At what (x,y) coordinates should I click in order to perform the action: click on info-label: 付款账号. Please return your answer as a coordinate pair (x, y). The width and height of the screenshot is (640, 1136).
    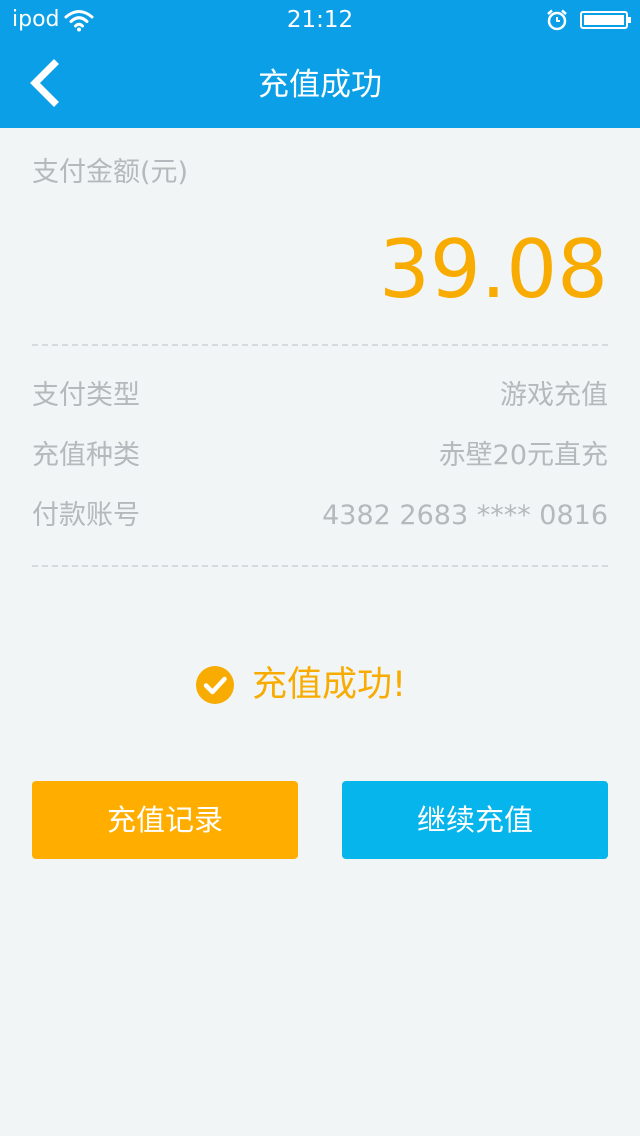
    Looking at the image, I should click on (86, 515).